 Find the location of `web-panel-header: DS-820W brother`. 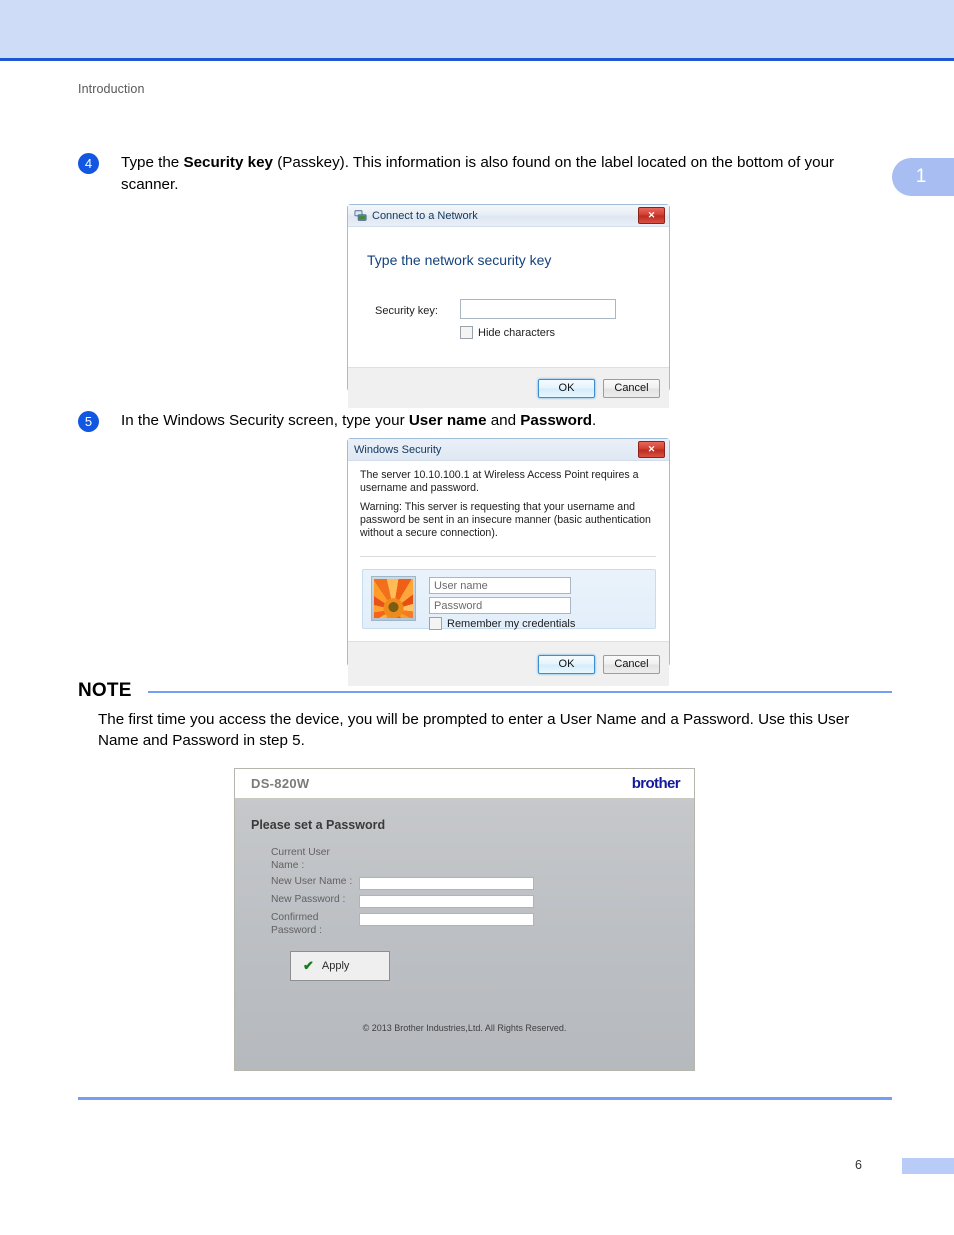

web-panel-header: DS-820W brother is located at coordinates (464, 784).